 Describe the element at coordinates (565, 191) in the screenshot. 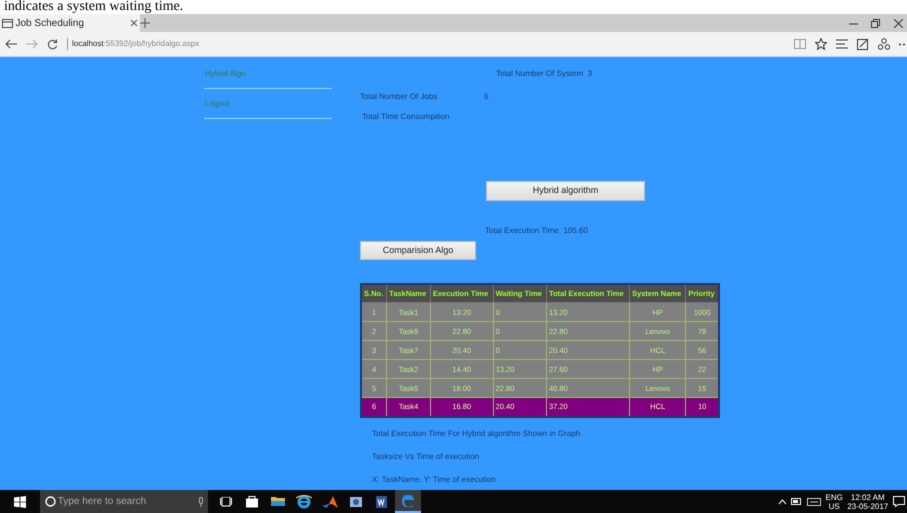

I see `hybrid-algorithm-button: Hybrid algorithm` at that location.